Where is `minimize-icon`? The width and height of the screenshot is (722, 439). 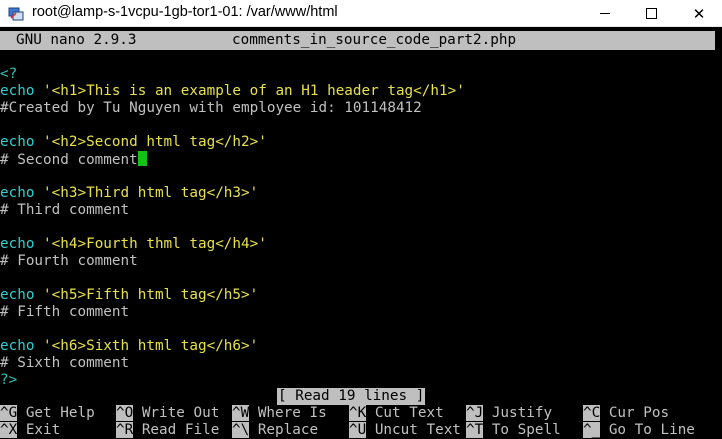 minimize-icon is located at coordinates (605, 13).